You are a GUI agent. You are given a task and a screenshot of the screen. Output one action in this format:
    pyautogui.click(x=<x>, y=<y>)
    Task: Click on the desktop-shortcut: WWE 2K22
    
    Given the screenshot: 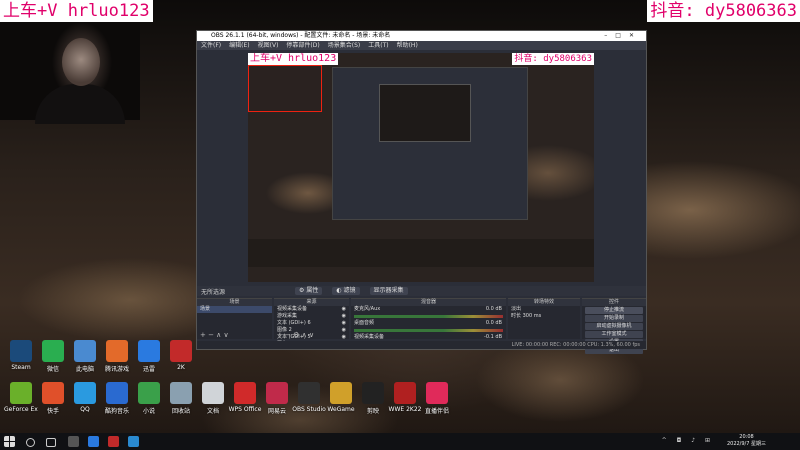 What is the action you would take?
    pyautogui.click(x=405, y=397)
    